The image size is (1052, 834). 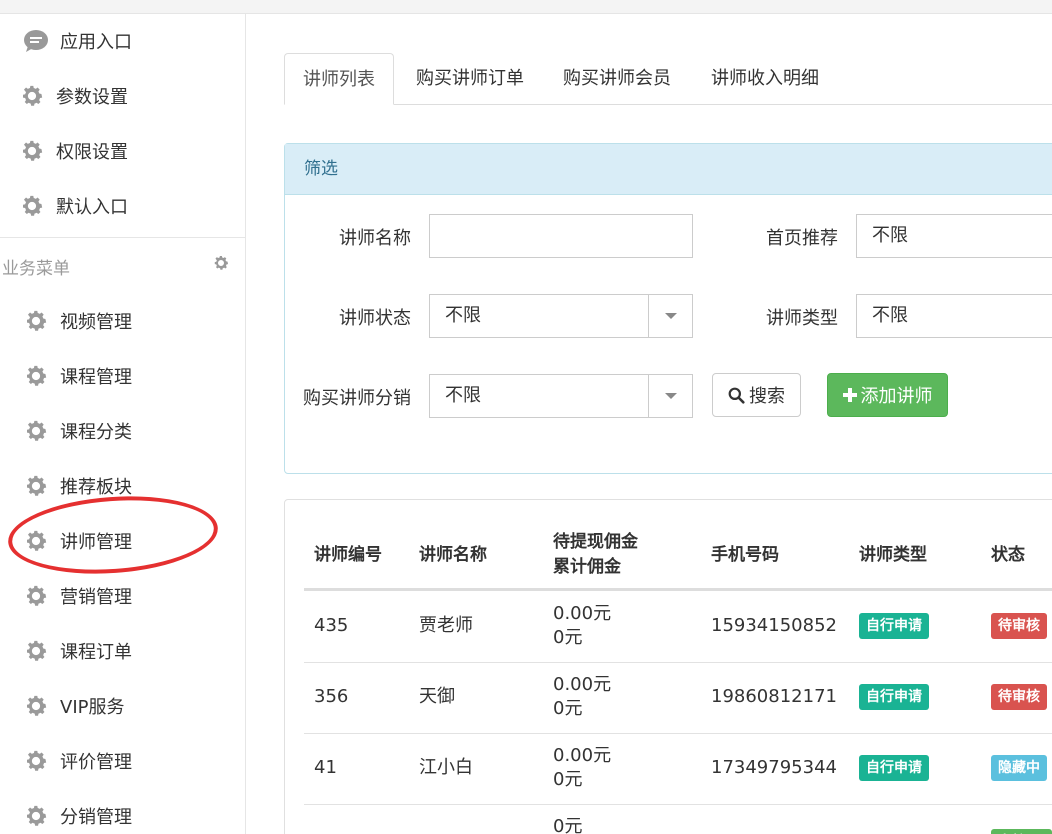 I want to click on lecturer-type-select: 不限, so click(x=954, y=316).